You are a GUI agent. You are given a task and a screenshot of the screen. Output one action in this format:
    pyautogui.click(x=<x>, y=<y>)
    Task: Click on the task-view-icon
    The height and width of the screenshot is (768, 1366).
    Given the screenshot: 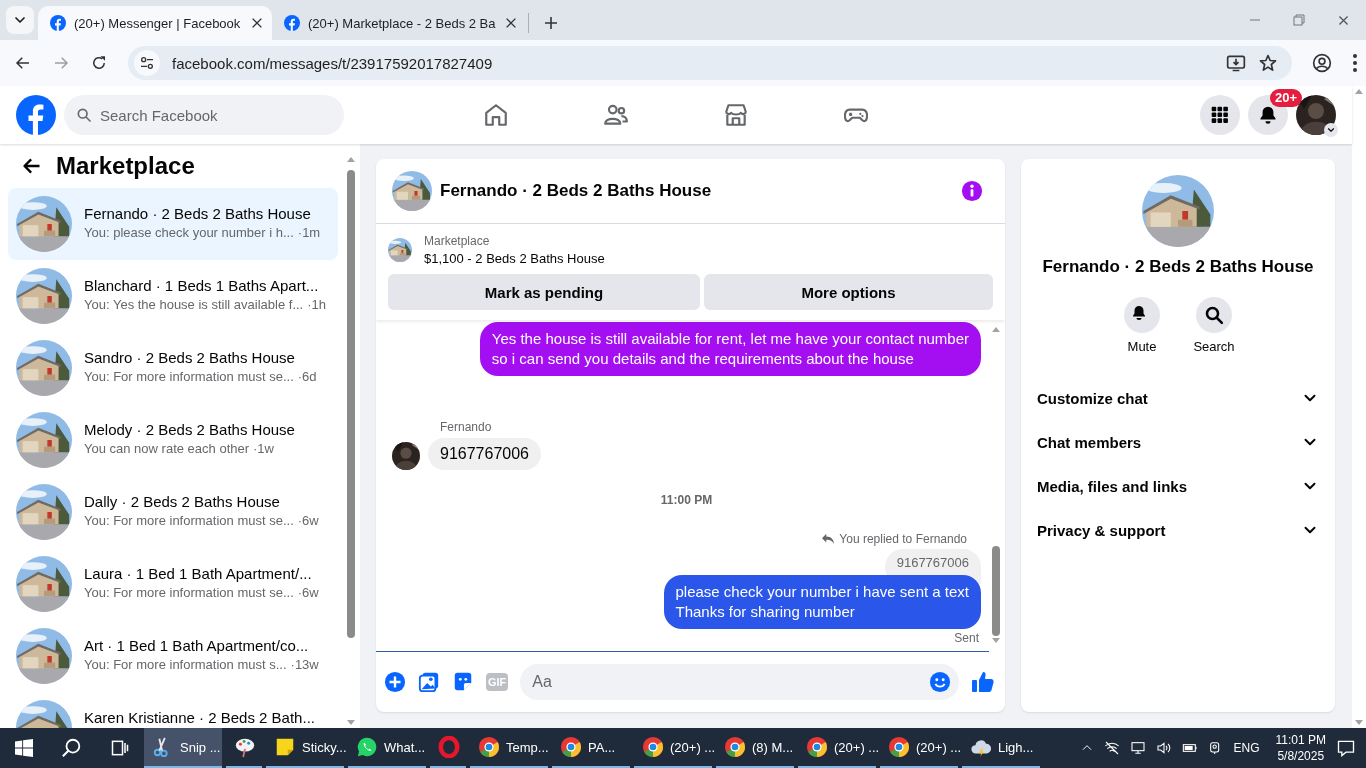 What is the action you would take?
    pyautogui.click(x=120, y=748)
    